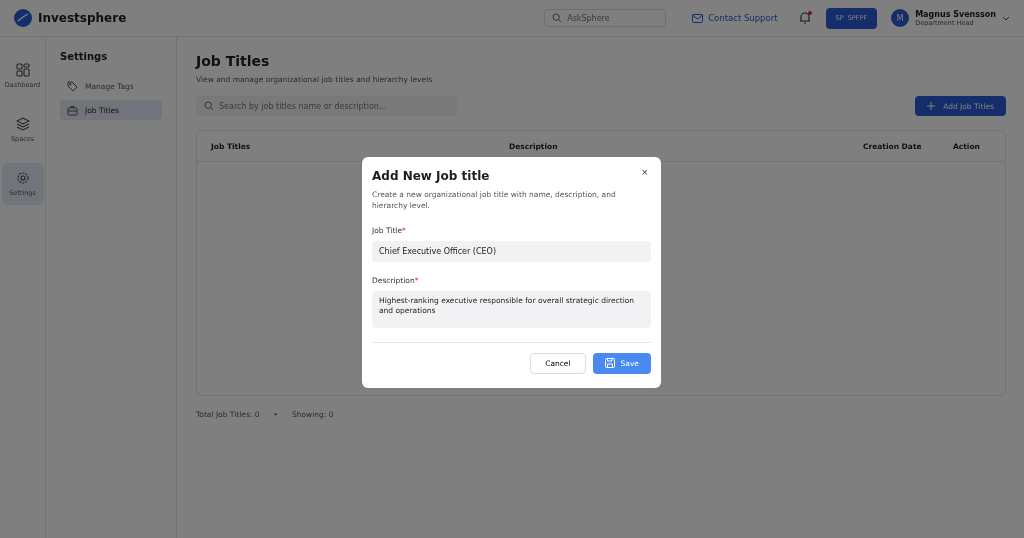 Image resolution: width=1024 pixels, height=538 pixels. What do you see at coordinates (72, 86) in the screenshot?
I see `tag-icon` at bounding box center [72, 86].